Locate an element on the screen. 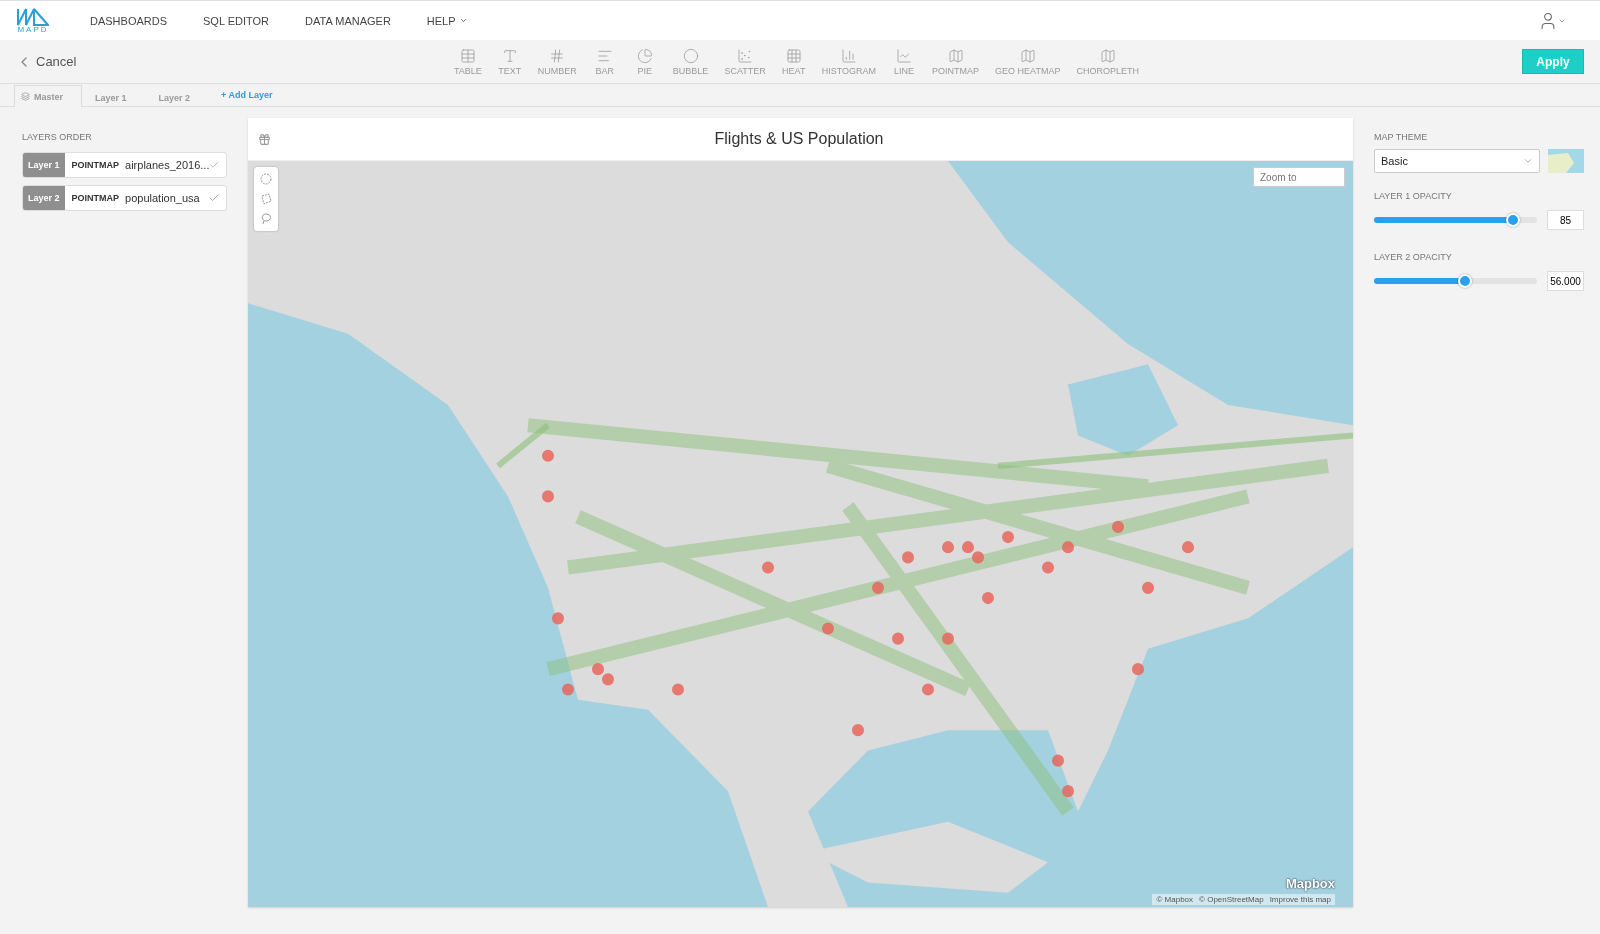 The image size is (1600, 934). gift-icon is located at coordinates (264, 139).